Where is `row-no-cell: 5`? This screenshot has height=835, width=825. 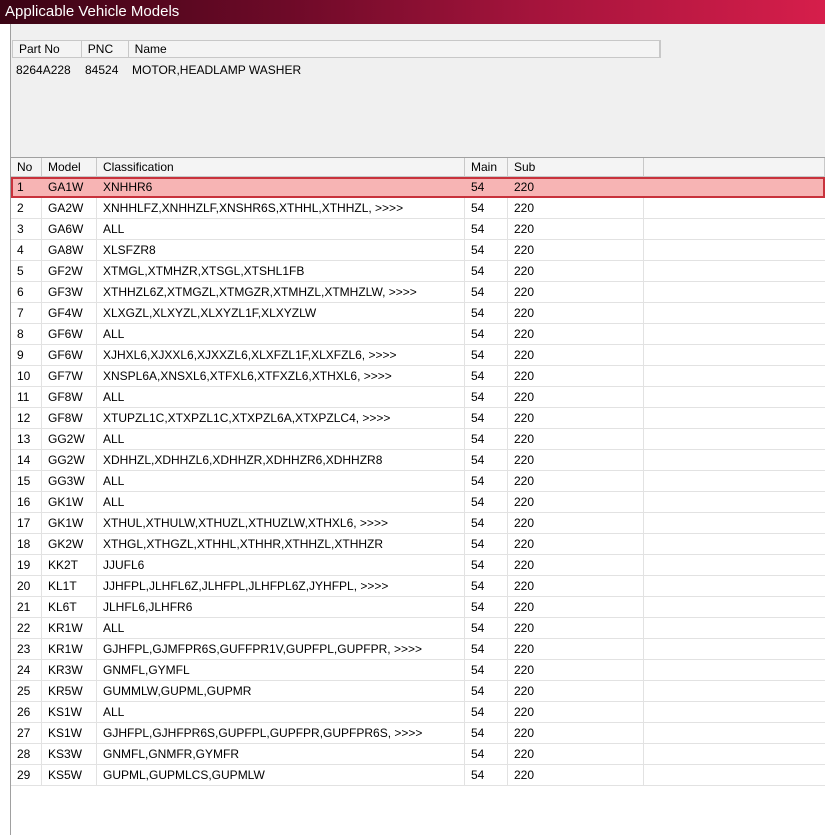 row-no-cell: 5 is located at coordinates (26, 271).